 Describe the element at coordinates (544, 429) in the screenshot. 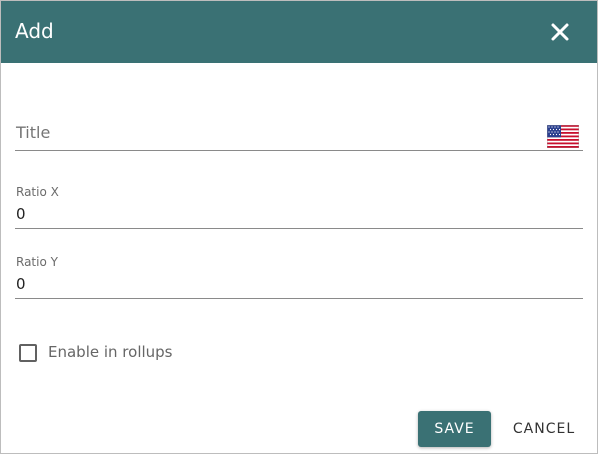

I see `cancel-button: CANCEL` at that location.